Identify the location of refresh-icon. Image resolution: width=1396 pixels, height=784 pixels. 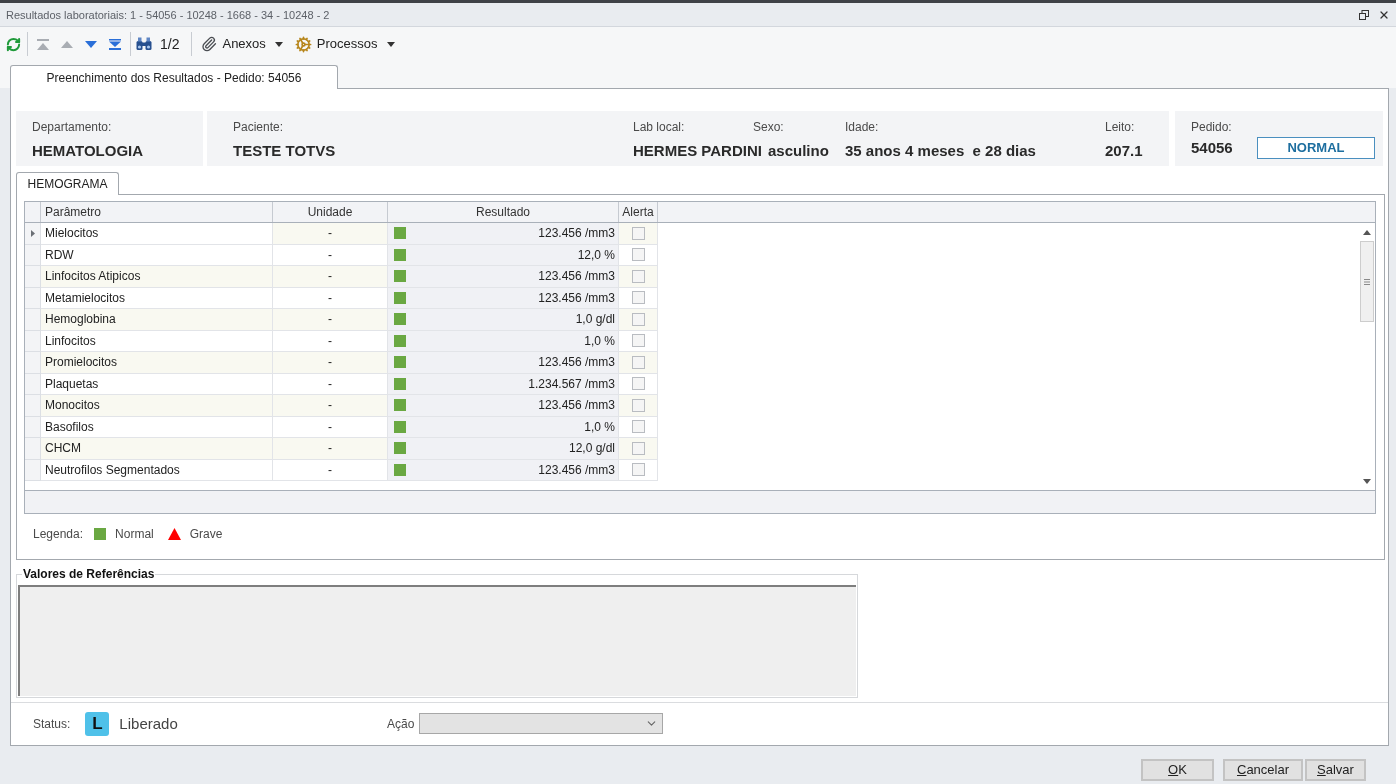
(13, 44).